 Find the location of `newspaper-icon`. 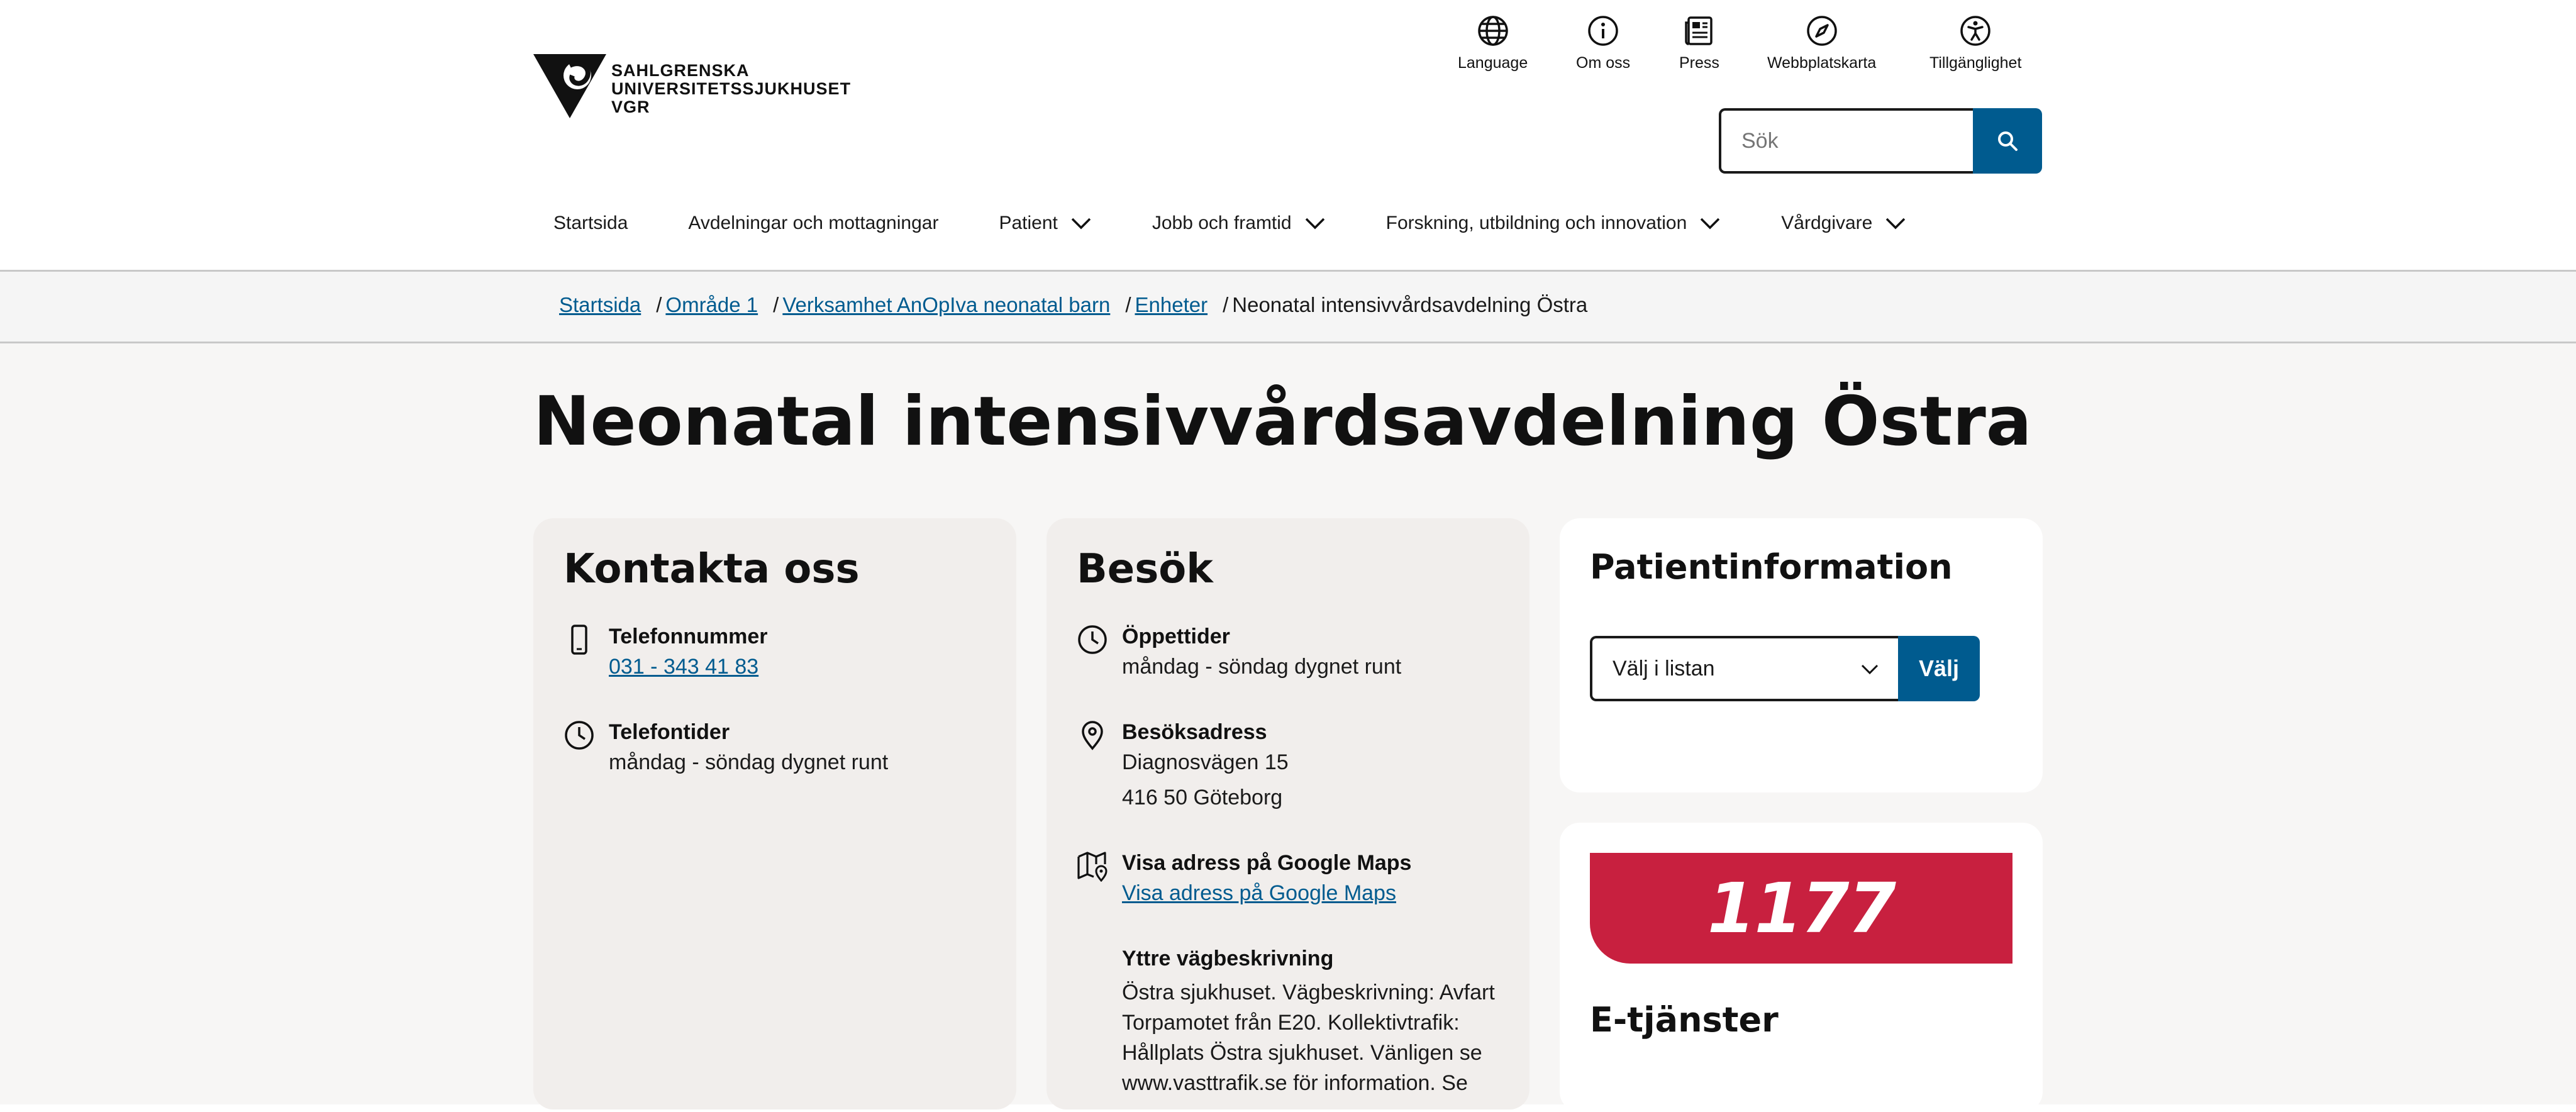

newspaper-icon is located at coordinates (1699, 30).